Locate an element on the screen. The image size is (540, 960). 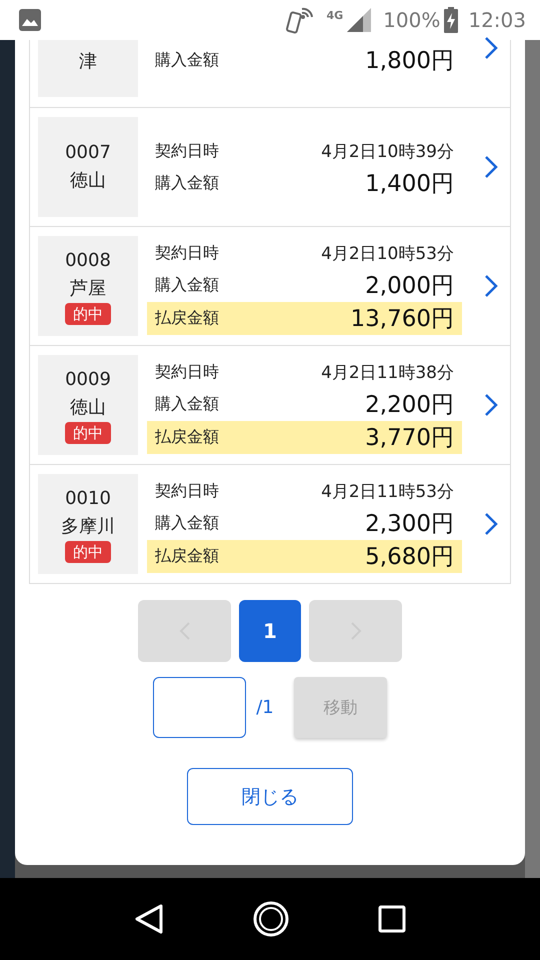
date-value: 4月2日11時53分 is located at coordinates (387, 492).